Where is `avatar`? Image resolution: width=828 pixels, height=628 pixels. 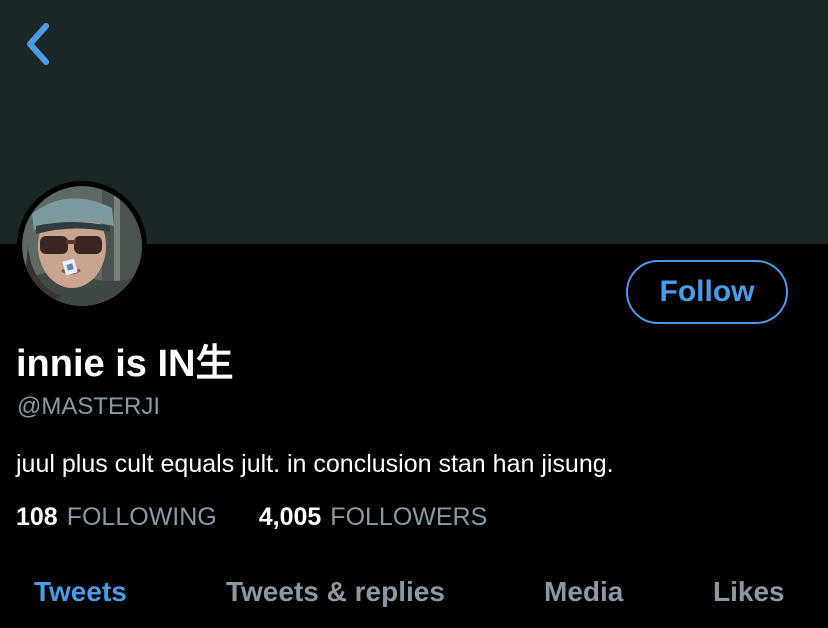
avatar is located at coordinates (82, 246).